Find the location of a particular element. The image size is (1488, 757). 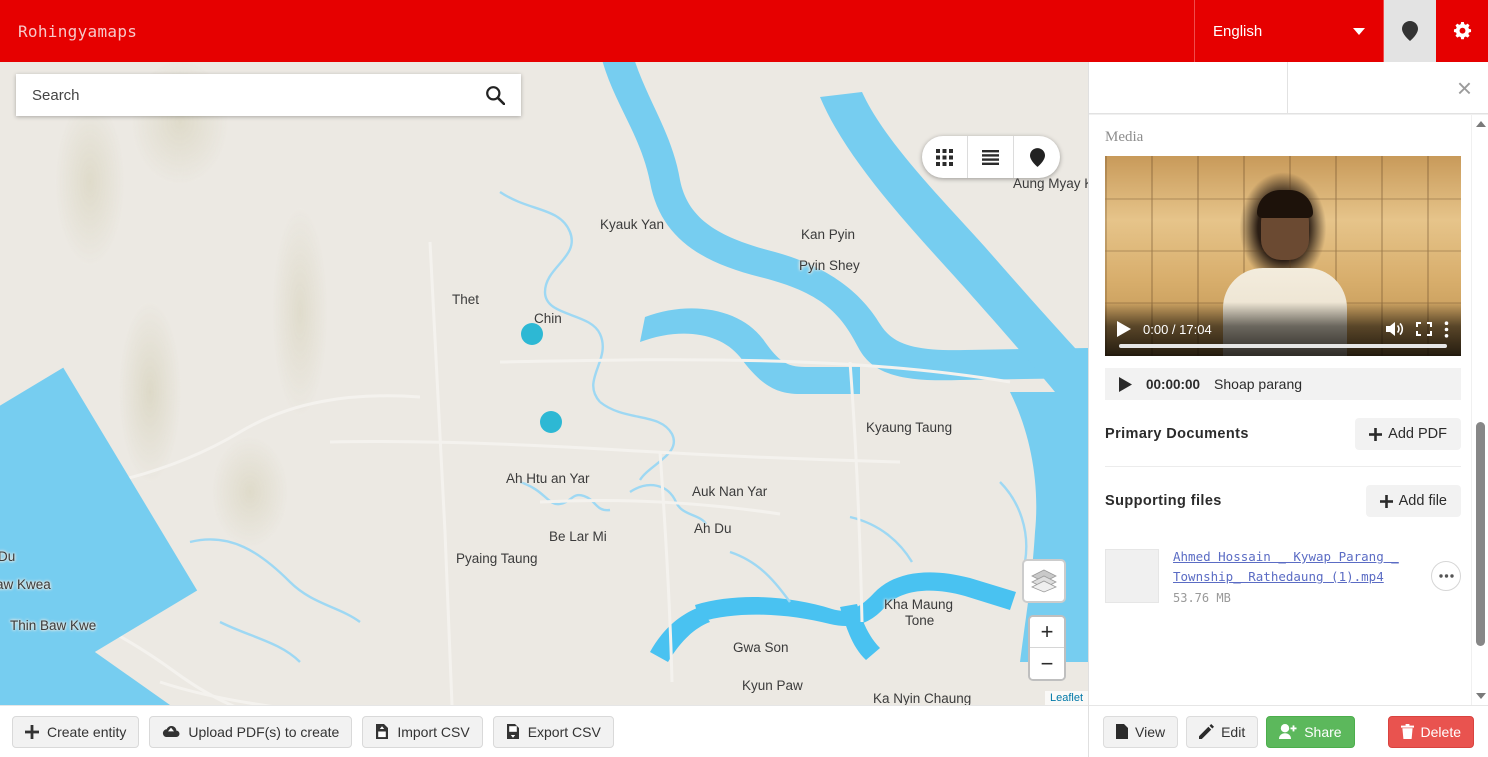

user-plus-icon is located at coordinates (1288, 731).